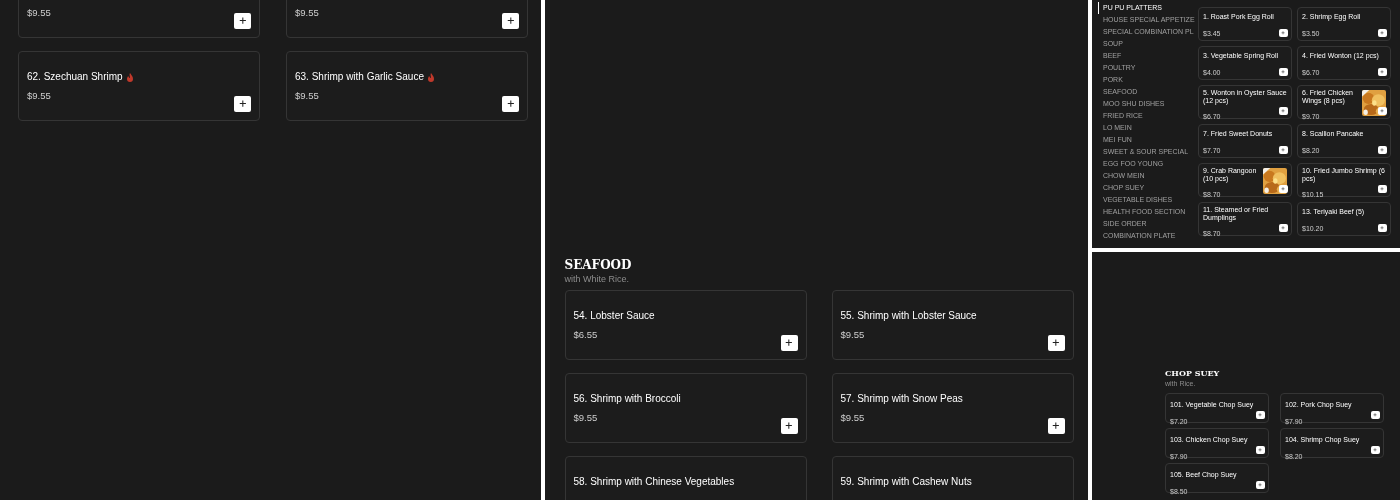 The height and width of the screenshot is (500, 1400). Describe the element at coordinates (906, 482) in the screenshot. I see `item-name: 59. Shrimp with Cashew Nuts` at that location.